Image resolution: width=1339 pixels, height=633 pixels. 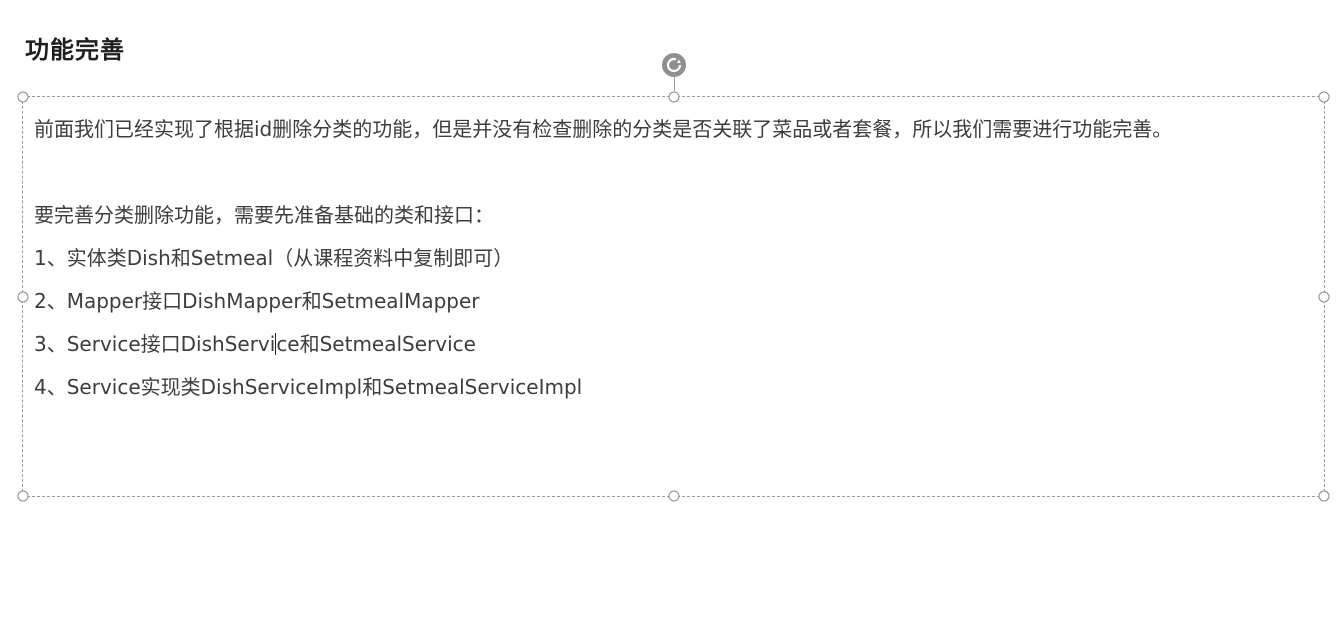 I want to click on resize-handle-top-right, so click(x=1324, y=97).